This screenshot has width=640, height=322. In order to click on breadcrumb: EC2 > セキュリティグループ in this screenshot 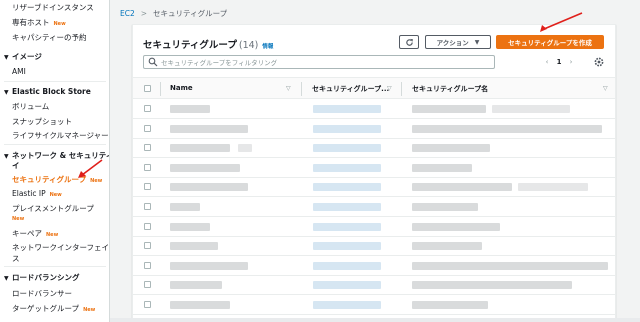, I will do `click(173, 13)`.